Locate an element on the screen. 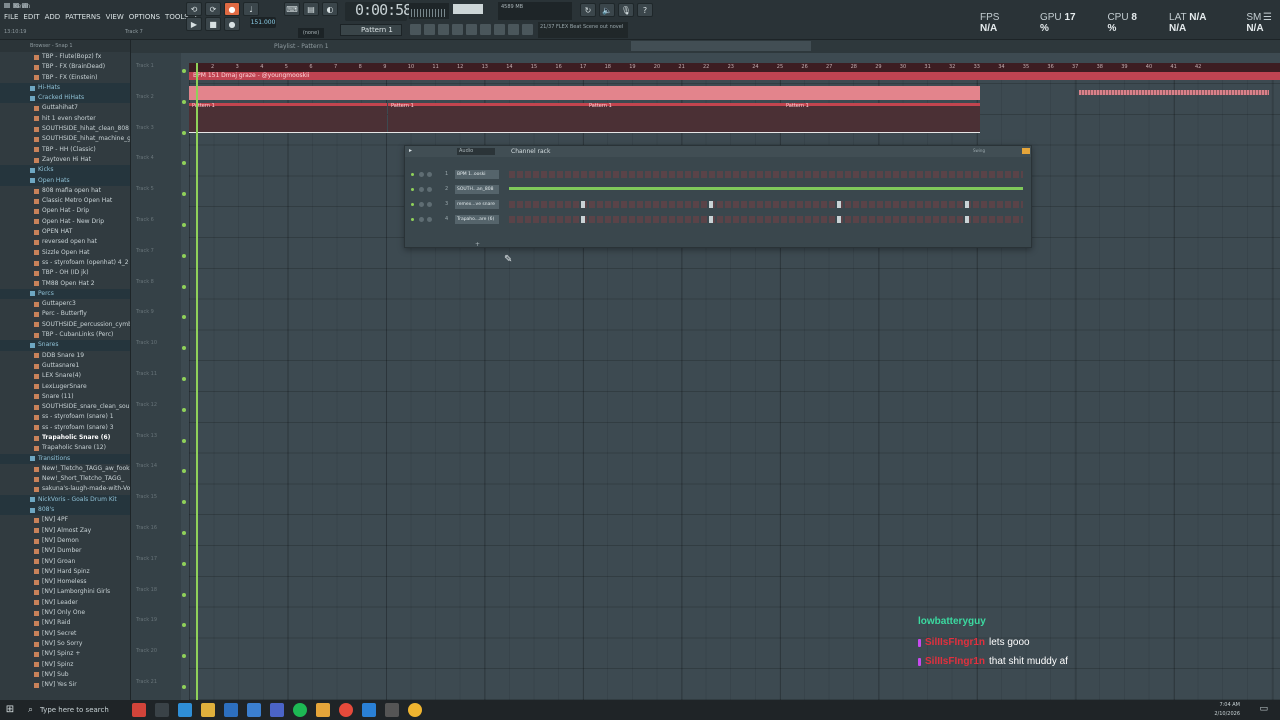 This screenshot has height=720, width=1280. file-explorer-icon is located at coordinates (208, 710).